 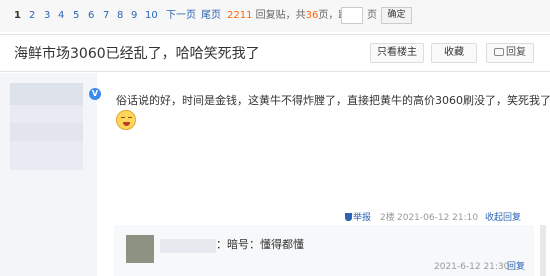 I want to click on laughing-face-icon, so click(x=126, y=120).